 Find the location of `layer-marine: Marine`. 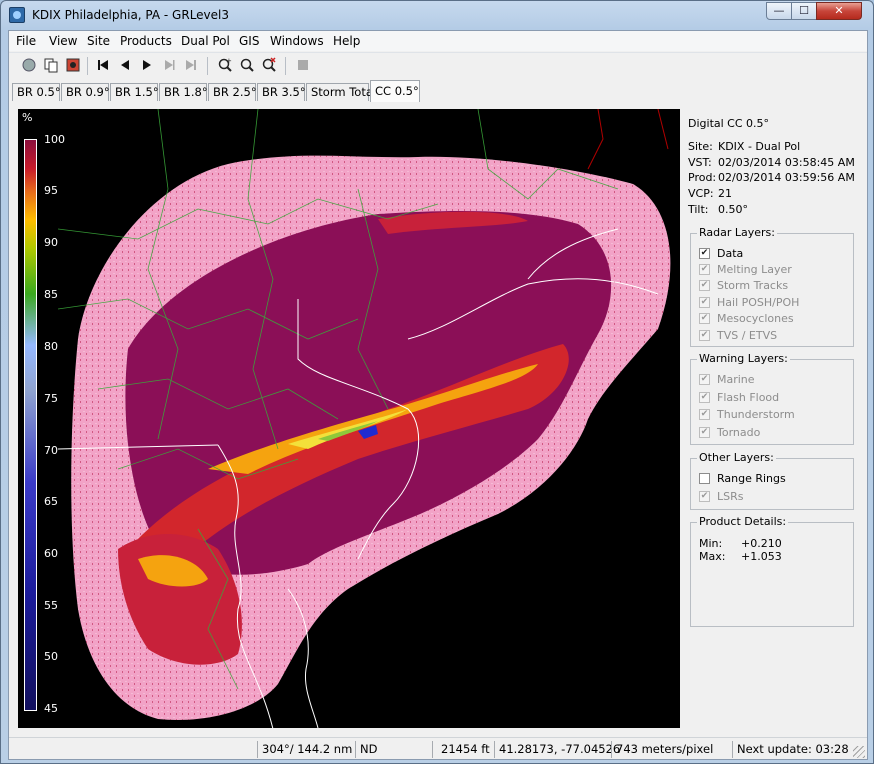

layer-marine: Marine is located at coordinates (727, 379).